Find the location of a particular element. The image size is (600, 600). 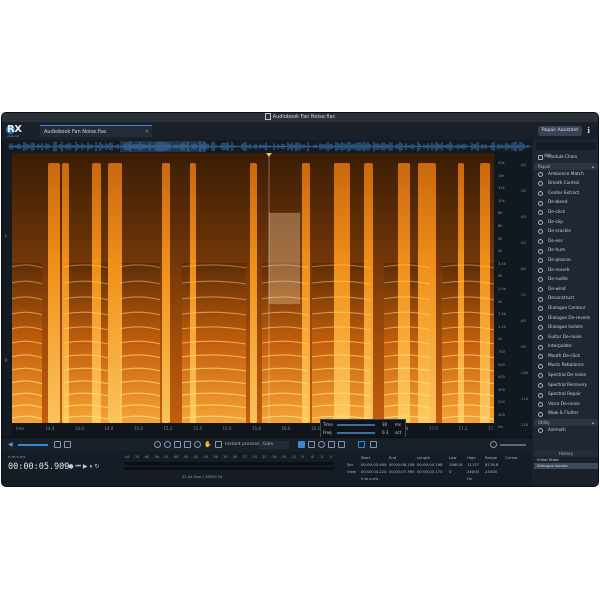

module-chain-label: Module Chain is located at coordinates (563, 157).